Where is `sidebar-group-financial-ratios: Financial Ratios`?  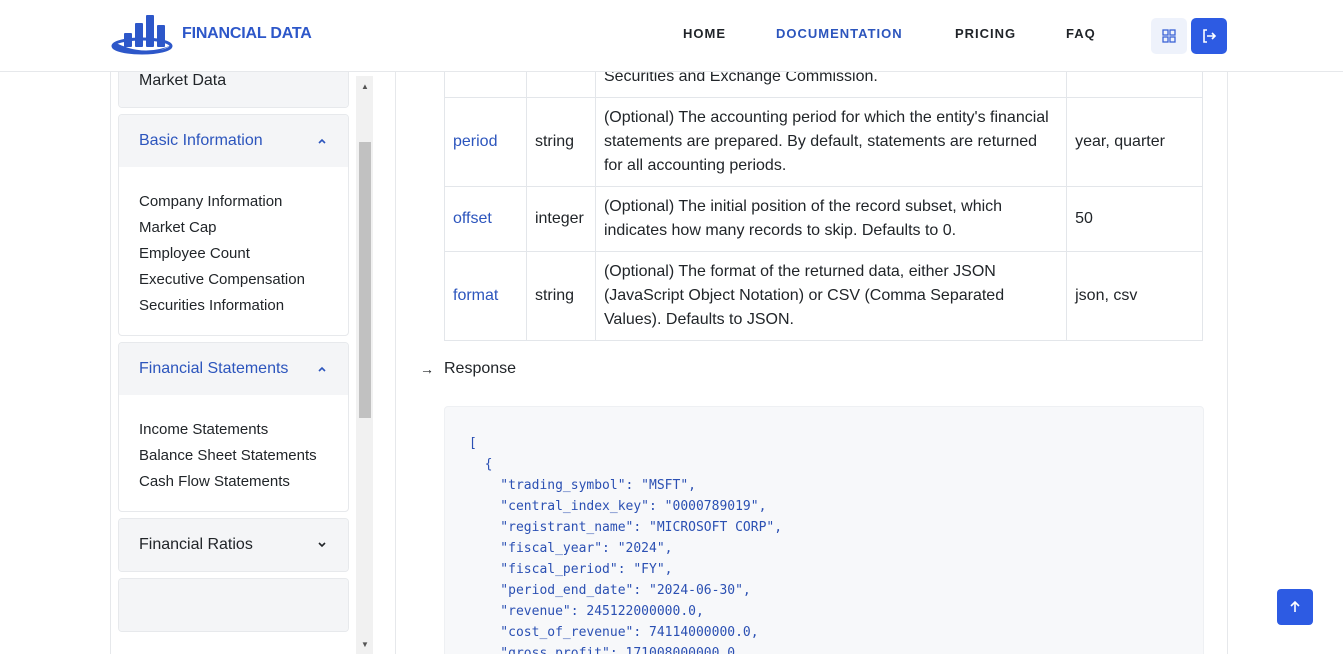 sidebar-group-financial-ratios: Financial Ratios is located at coordinates (233, 545).